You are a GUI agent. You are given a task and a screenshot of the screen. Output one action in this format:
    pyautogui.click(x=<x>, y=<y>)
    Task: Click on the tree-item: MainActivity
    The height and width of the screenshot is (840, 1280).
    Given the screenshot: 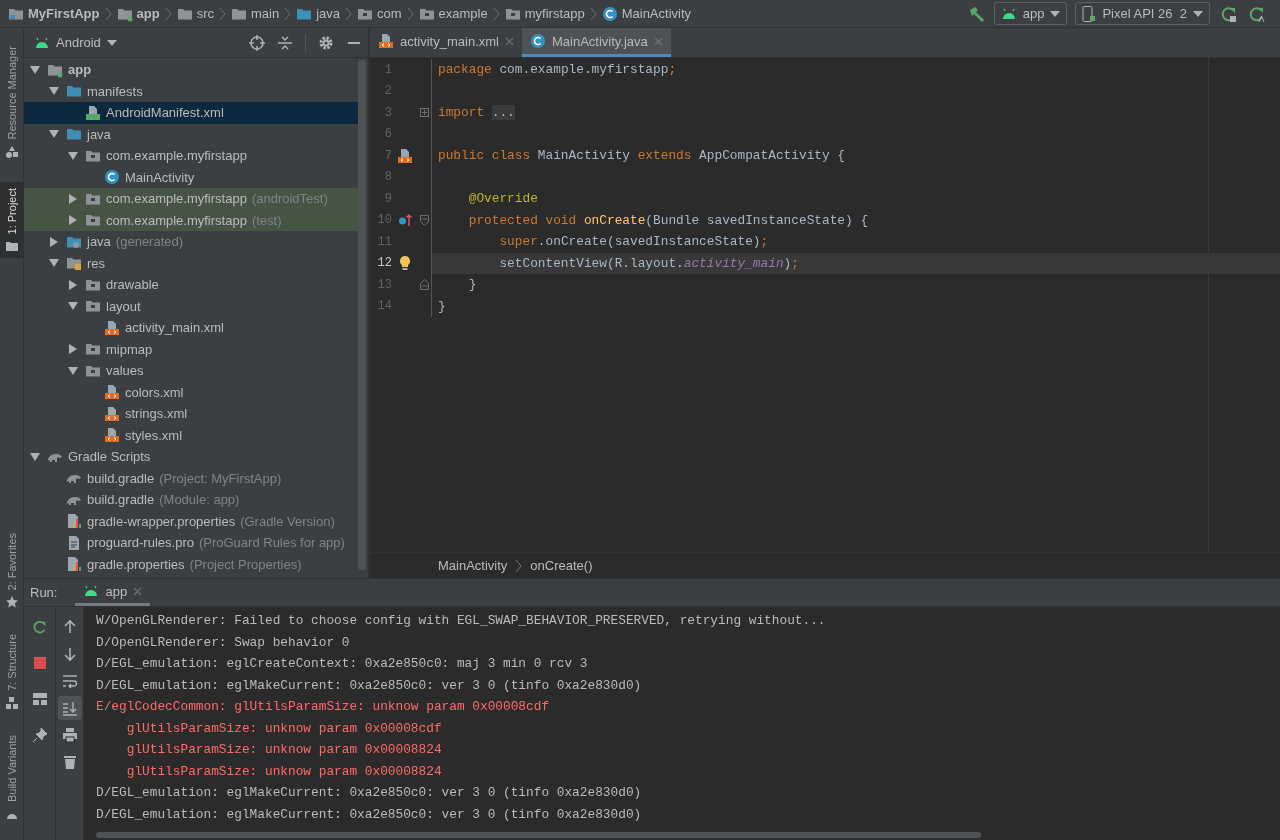 What is the action you would take?
    pyautogui.click(x=191, y=177)
    